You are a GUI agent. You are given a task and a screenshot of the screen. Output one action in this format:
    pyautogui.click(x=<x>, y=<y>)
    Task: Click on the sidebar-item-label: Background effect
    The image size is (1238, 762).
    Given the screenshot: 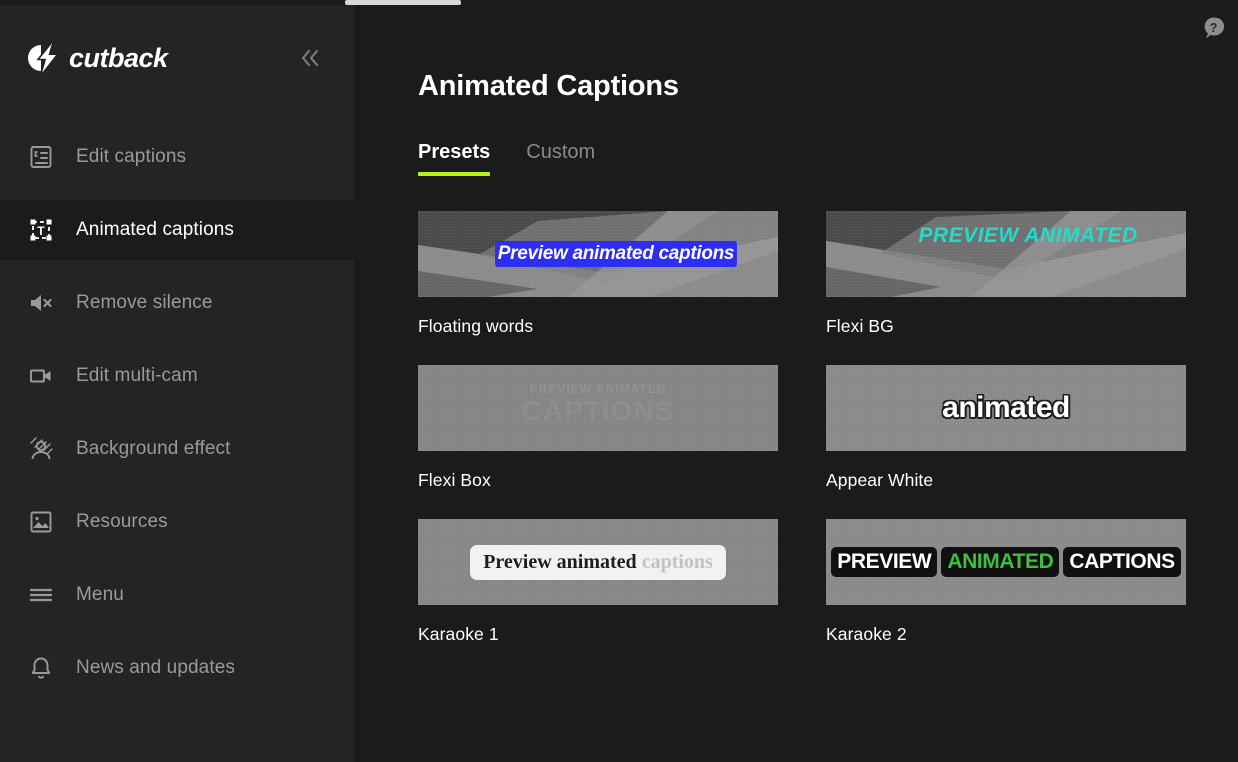 What is the action you would take?
    pyautogui.click(x=153, y=448)
    